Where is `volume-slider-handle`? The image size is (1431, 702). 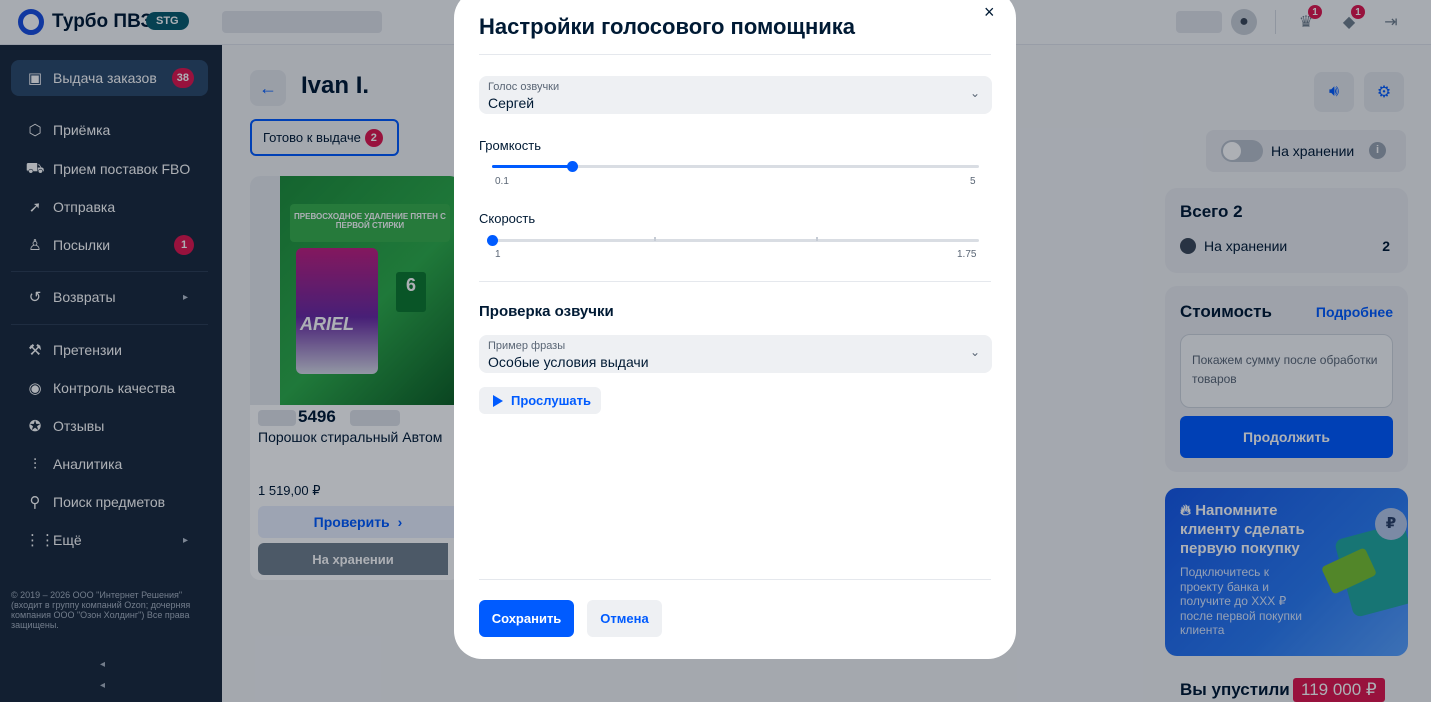 volume-slider-handle is located at coordinates (572, 166).